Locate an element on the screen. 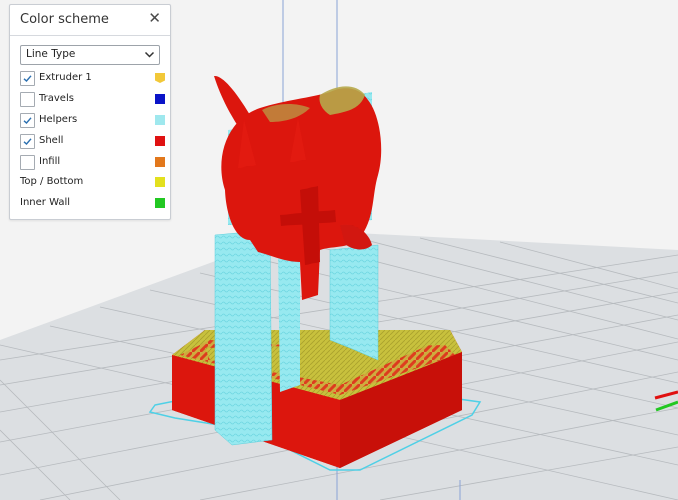 This screenshot has width=678, height=500. legend-row-inner-wall: Inner Wall is located at coordinates (92, 204).